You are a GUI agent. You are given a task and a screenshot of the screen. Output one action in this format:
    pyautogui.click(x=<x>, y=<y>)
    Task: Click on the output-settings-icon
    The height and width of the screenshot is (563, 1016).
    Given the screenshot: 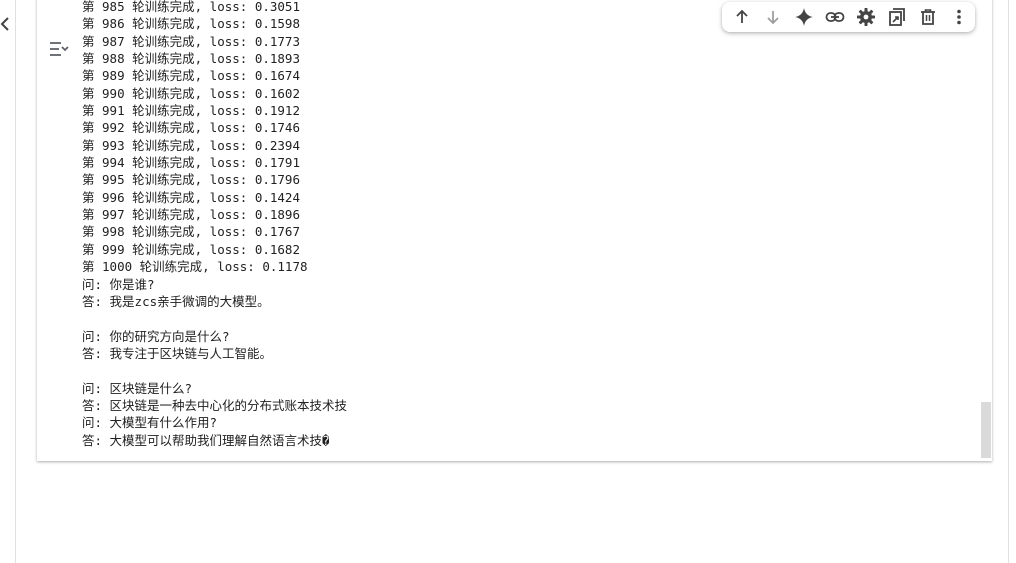 What is the action you would take?
    pyautogui.click(x=58, y=49)
    